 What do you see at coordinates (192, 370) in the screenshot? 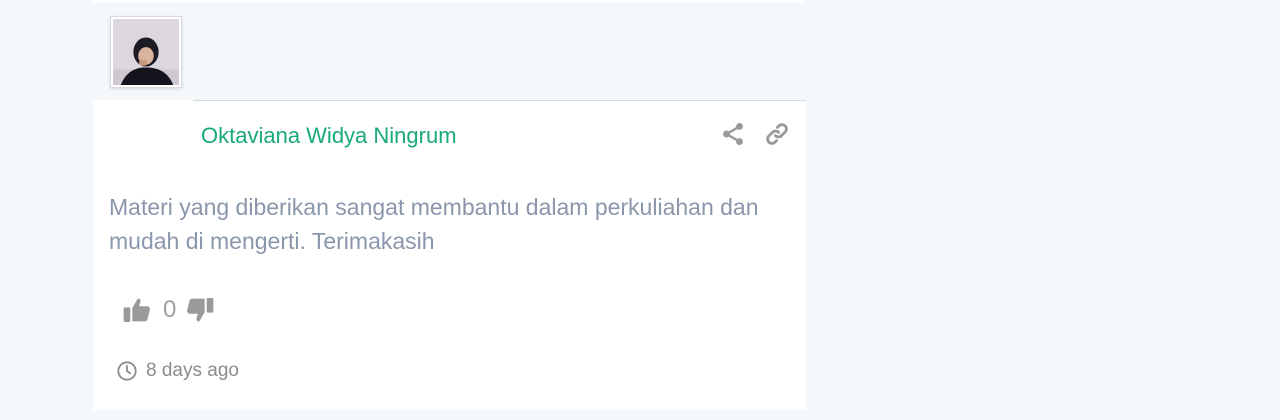
I see `timestamp: 8 days ago` at bounding box center [192, 370].